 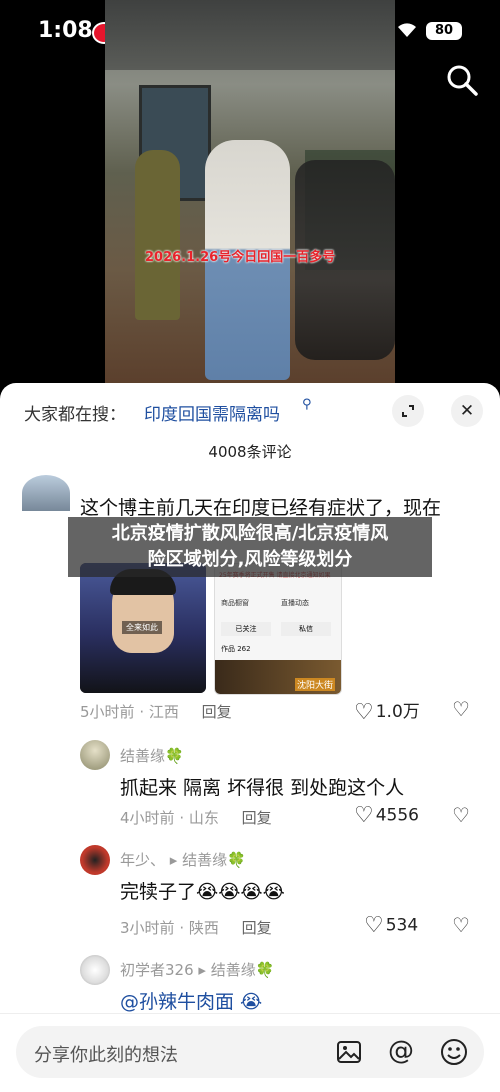 What do you see at coordinates (240, 257) in the screenshot?
I see `video-caption: 2026.1.26号今日回国一百多号` at bounding box center [240, 257].